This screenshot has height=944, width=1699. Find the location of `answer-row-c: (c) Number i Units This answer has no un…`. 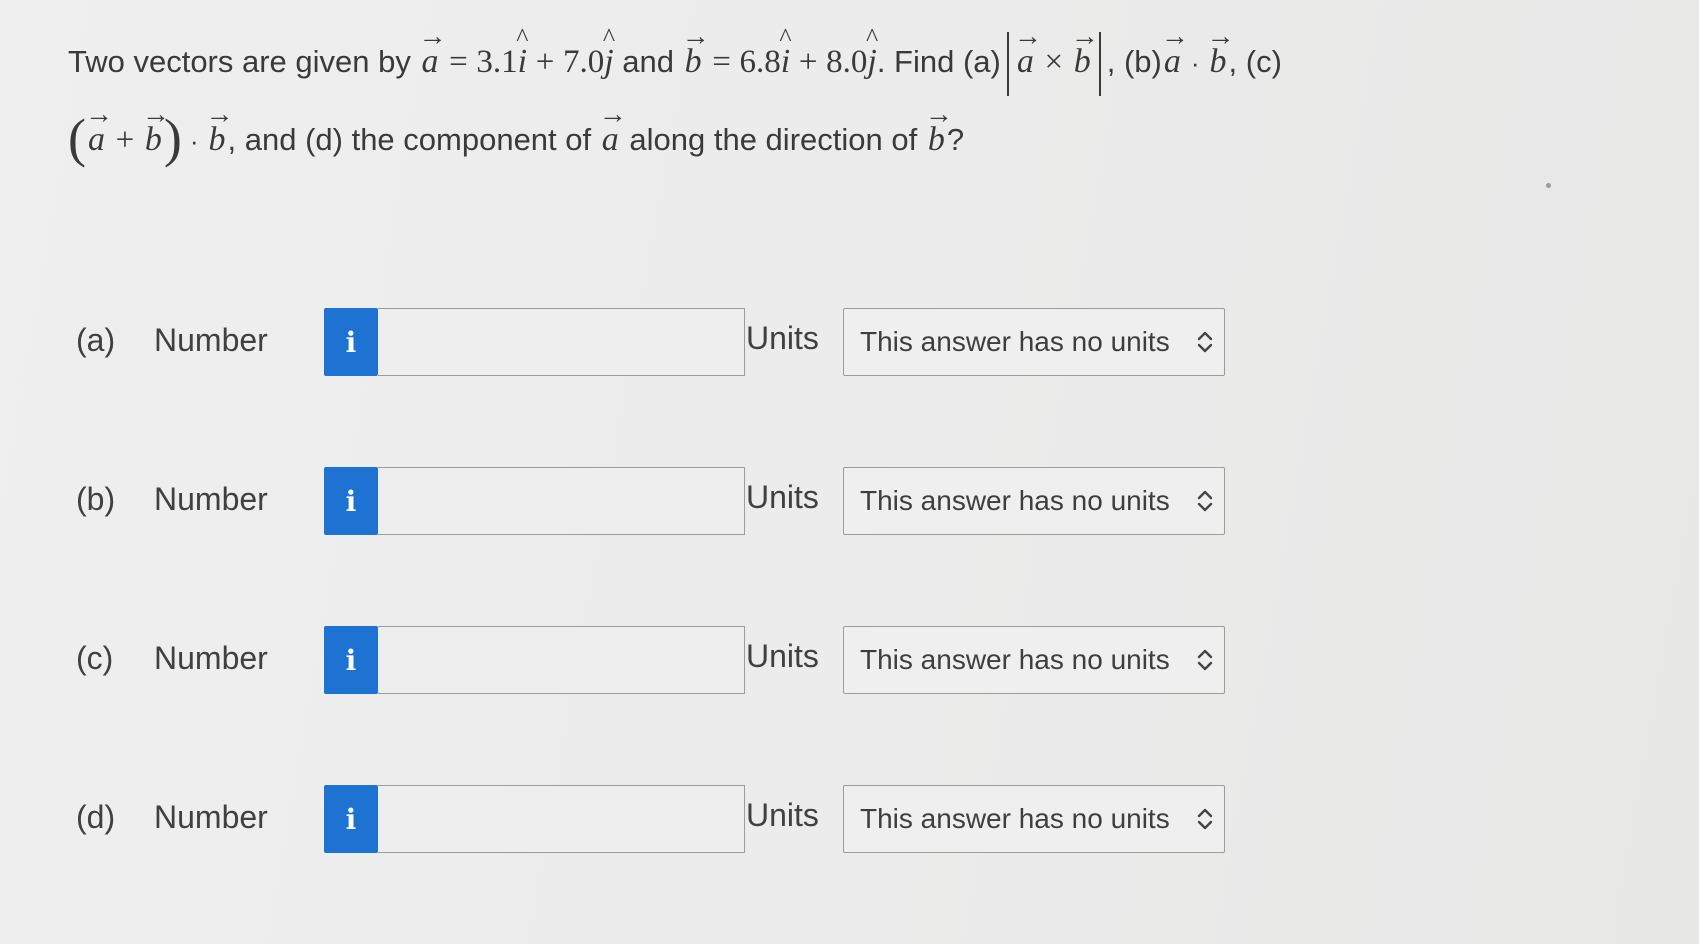

answer-row-c: (c) Number i Units This answer has no un… is located at coordinates (666, 661).